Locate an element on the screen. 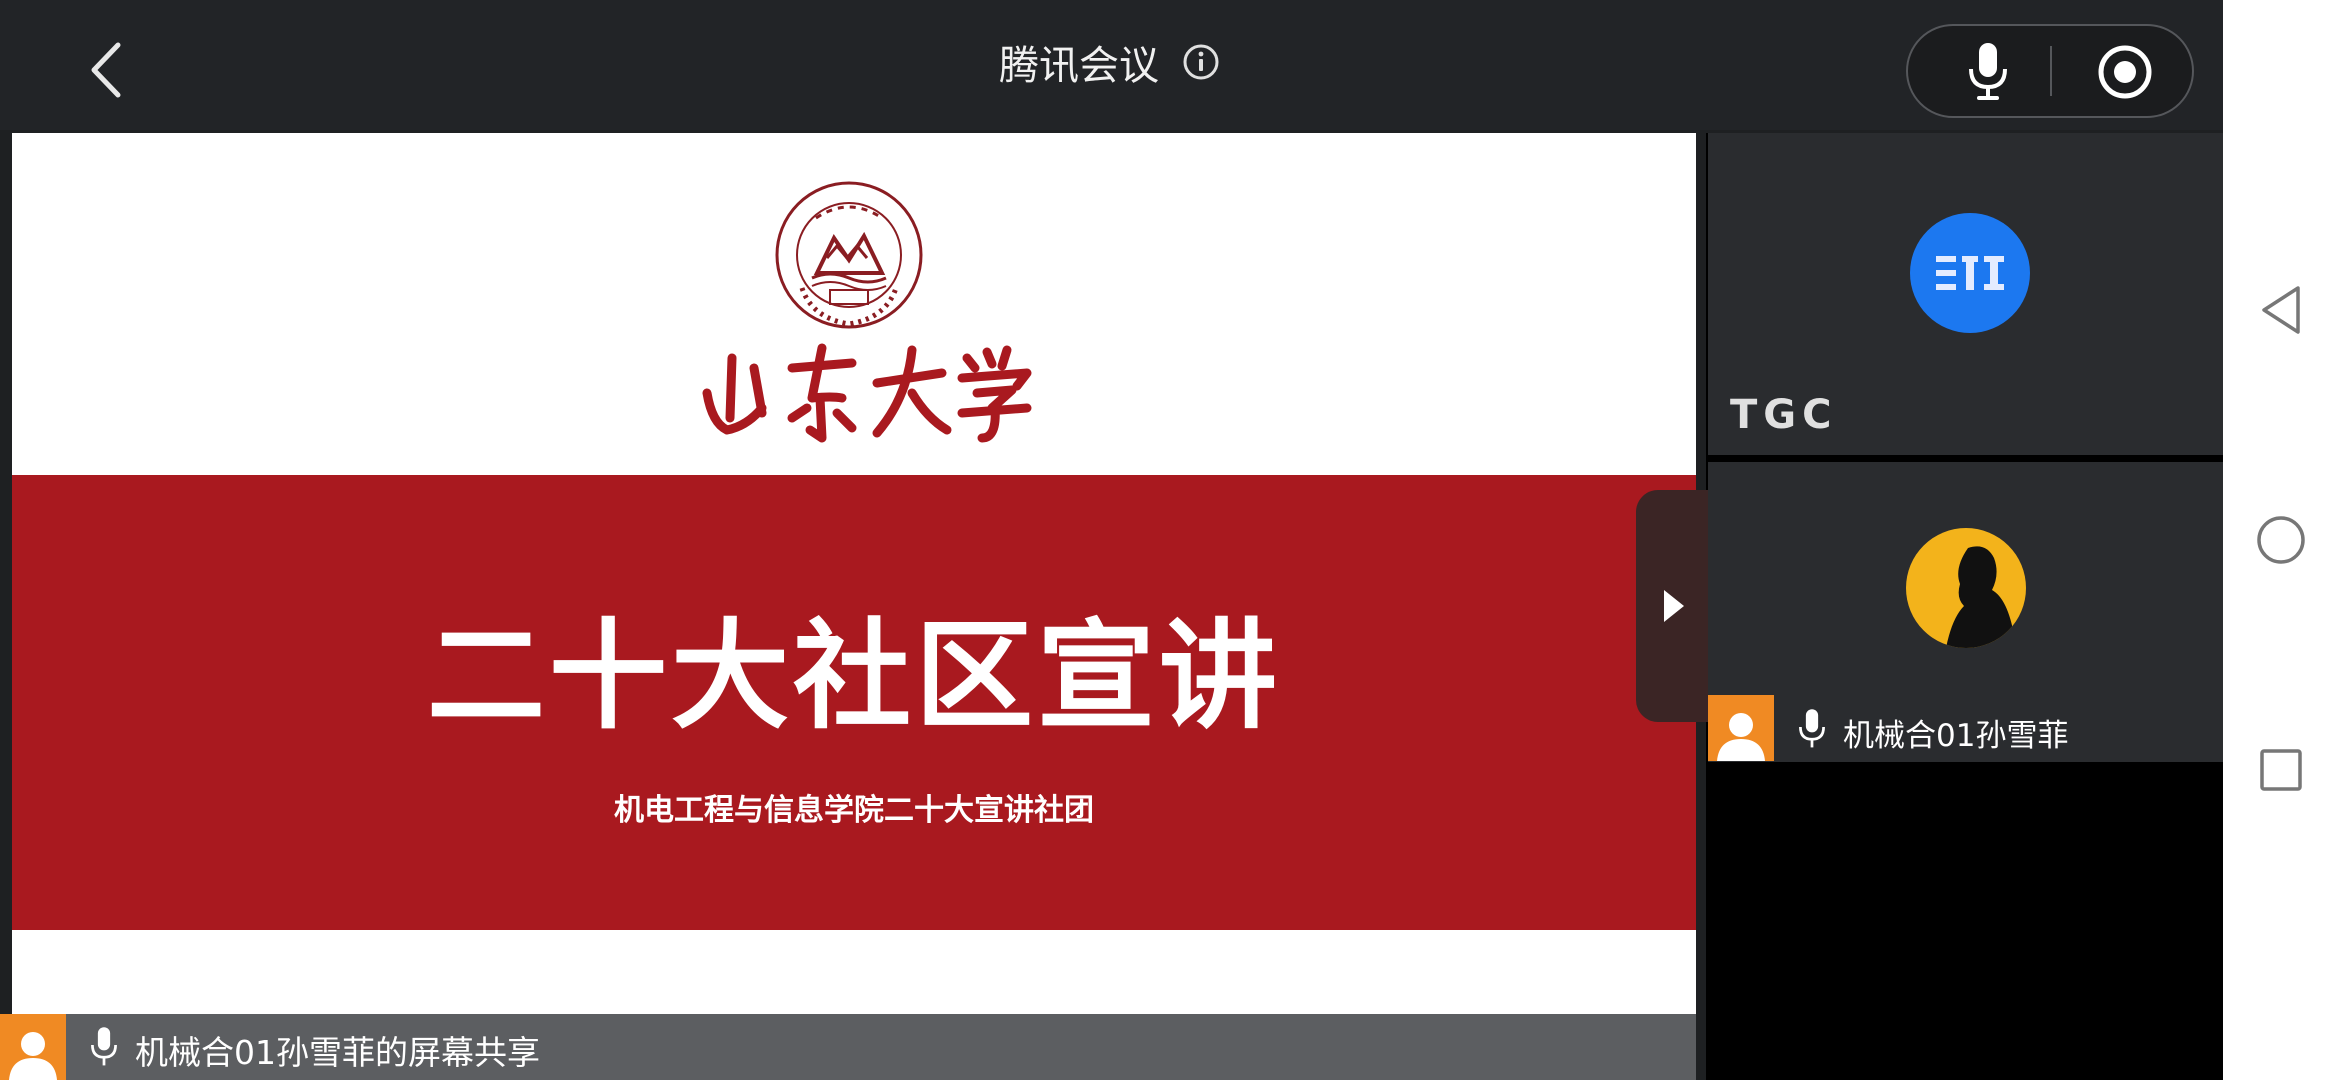  university-seal-logo is located at coordinates (849, 255).